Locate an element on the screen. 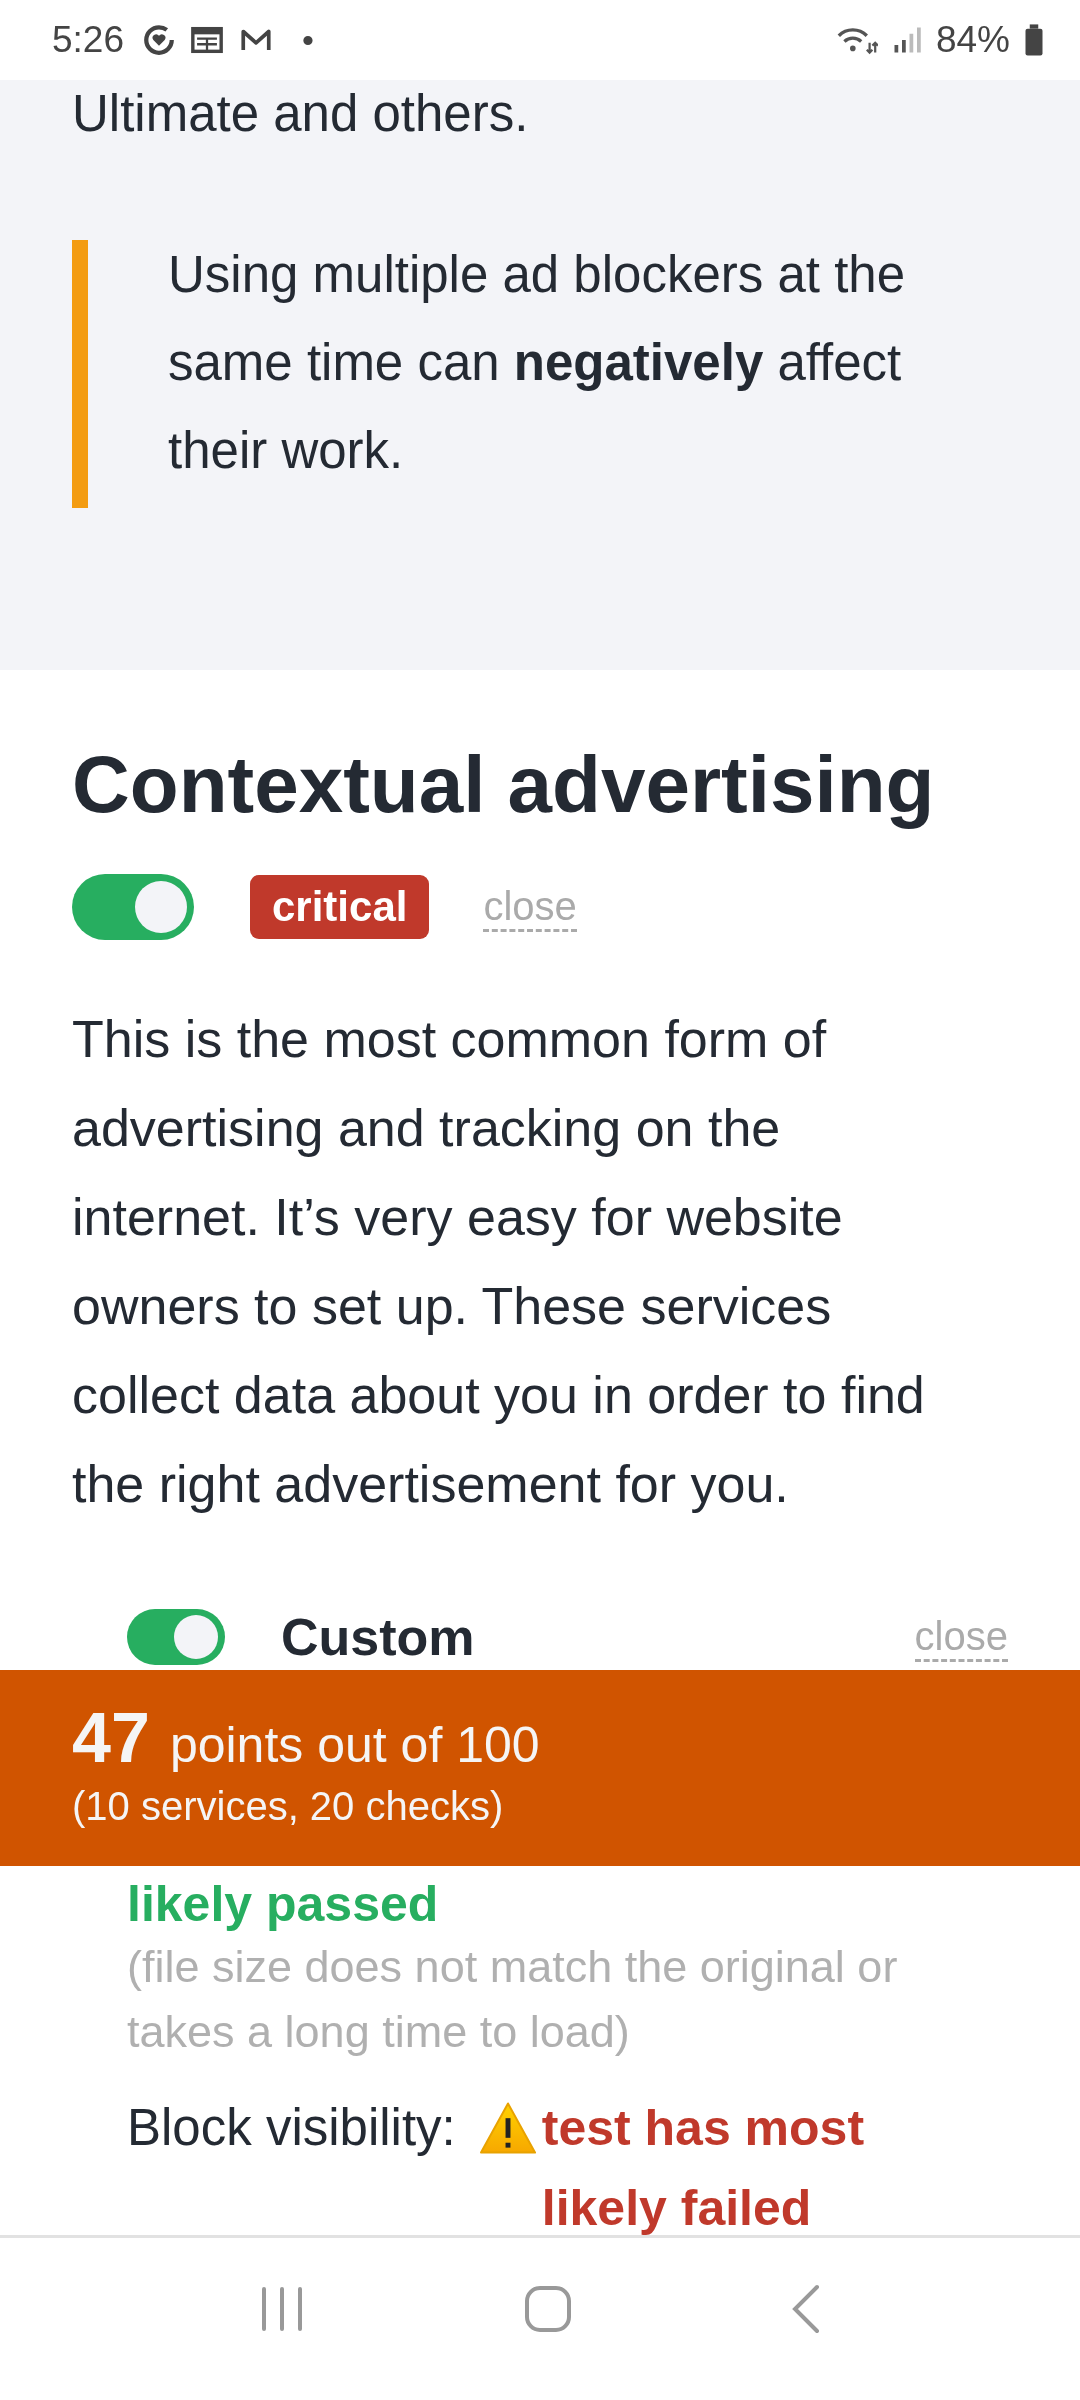 The width and height of the screenshot is (1080, 2400). critical-badge: critical is located at coordinates (340, 907).